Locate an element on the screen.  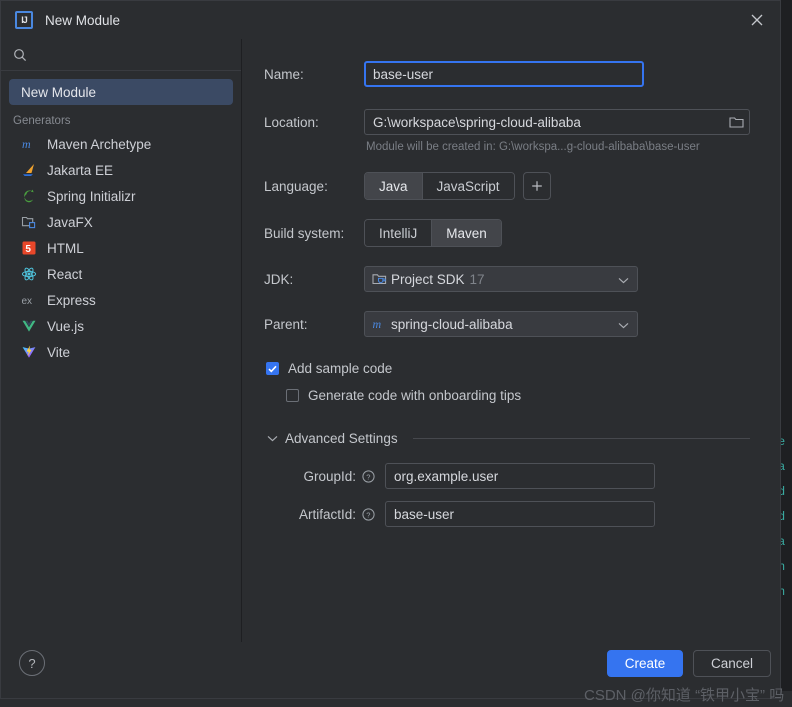
sidebar-item-vite: Vite is located at coordinates (121, 352).